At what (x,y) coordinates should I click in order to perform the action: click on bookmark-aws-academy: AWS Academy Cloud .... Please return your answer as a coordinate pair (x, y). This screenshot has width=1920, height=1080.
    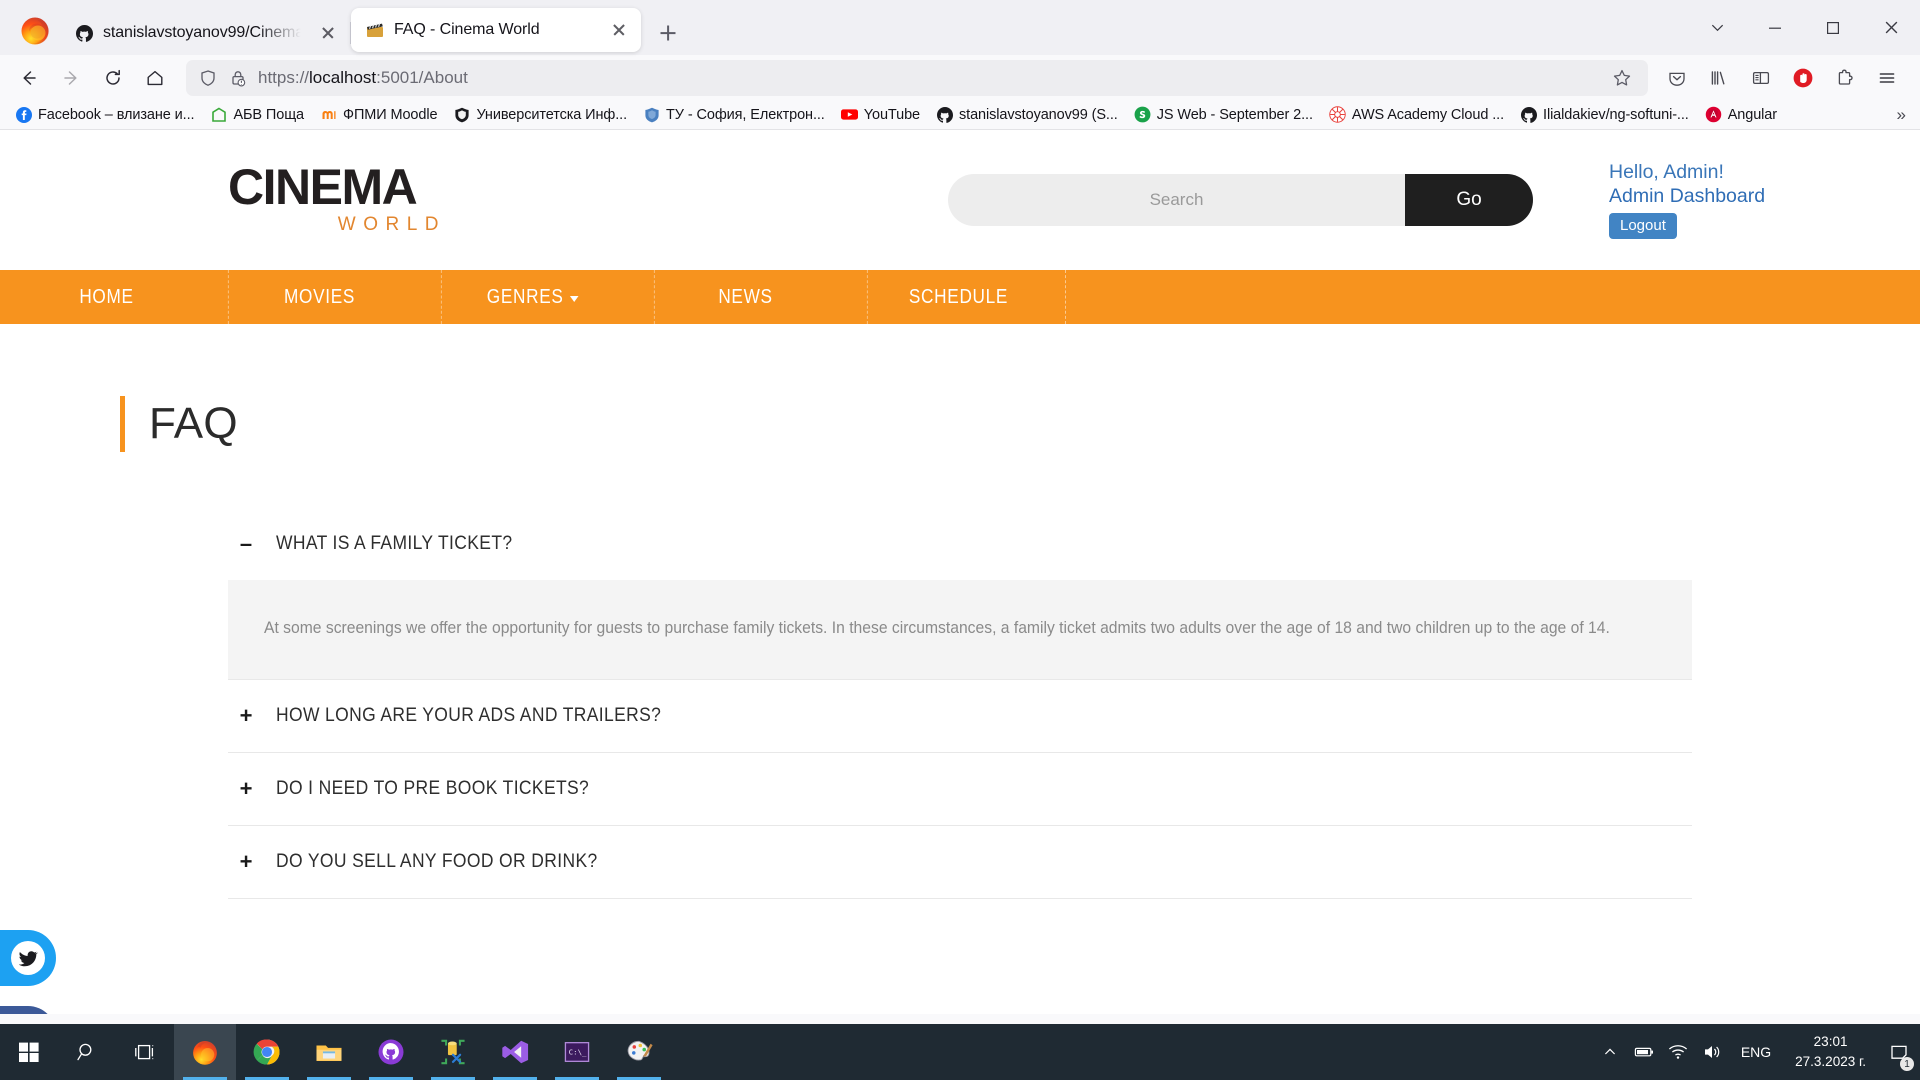
    Looking at the image, I should click on (1416, 114).